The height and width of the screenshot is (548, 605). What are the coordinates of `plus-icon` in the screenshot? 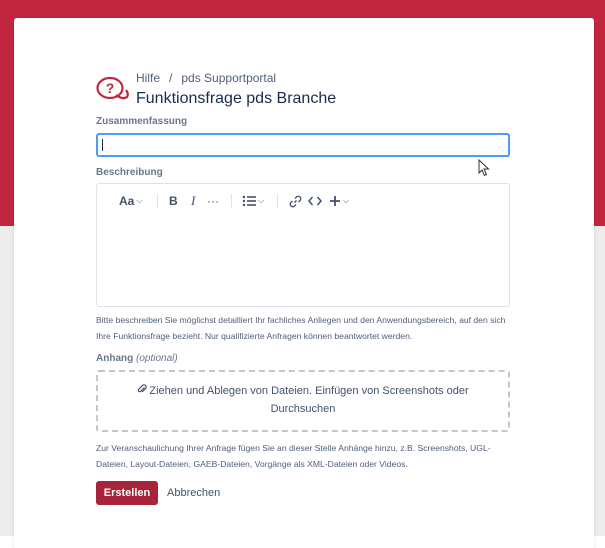 It's located at (335, 201).